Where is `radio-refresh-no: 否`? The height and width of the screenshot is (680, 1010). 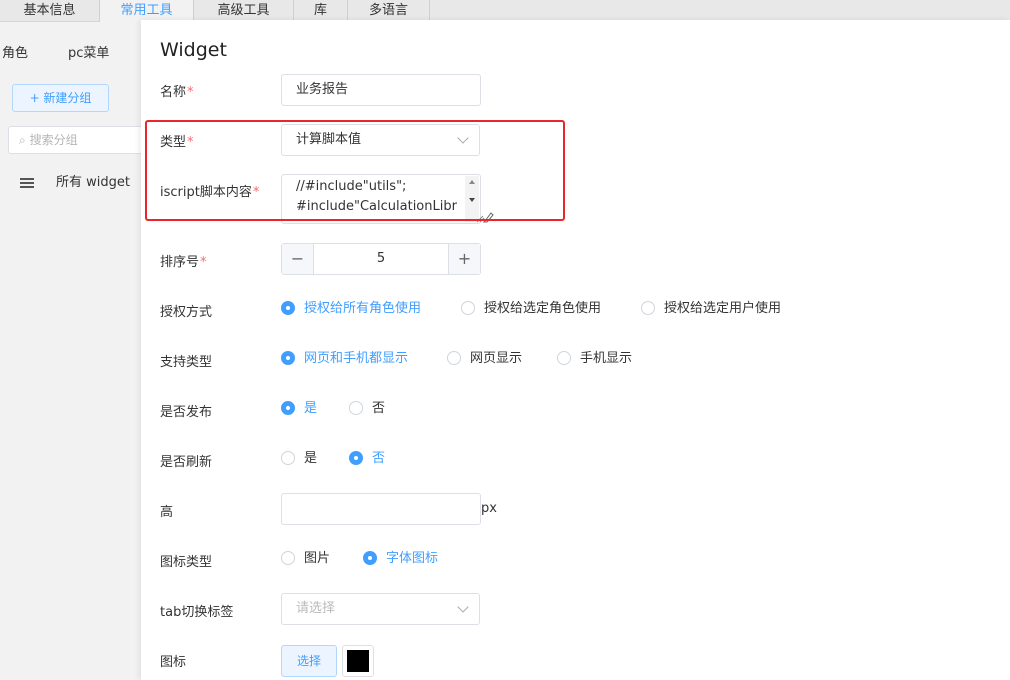
radio-refresh-no: 否 is located at coordinates (367, 458).